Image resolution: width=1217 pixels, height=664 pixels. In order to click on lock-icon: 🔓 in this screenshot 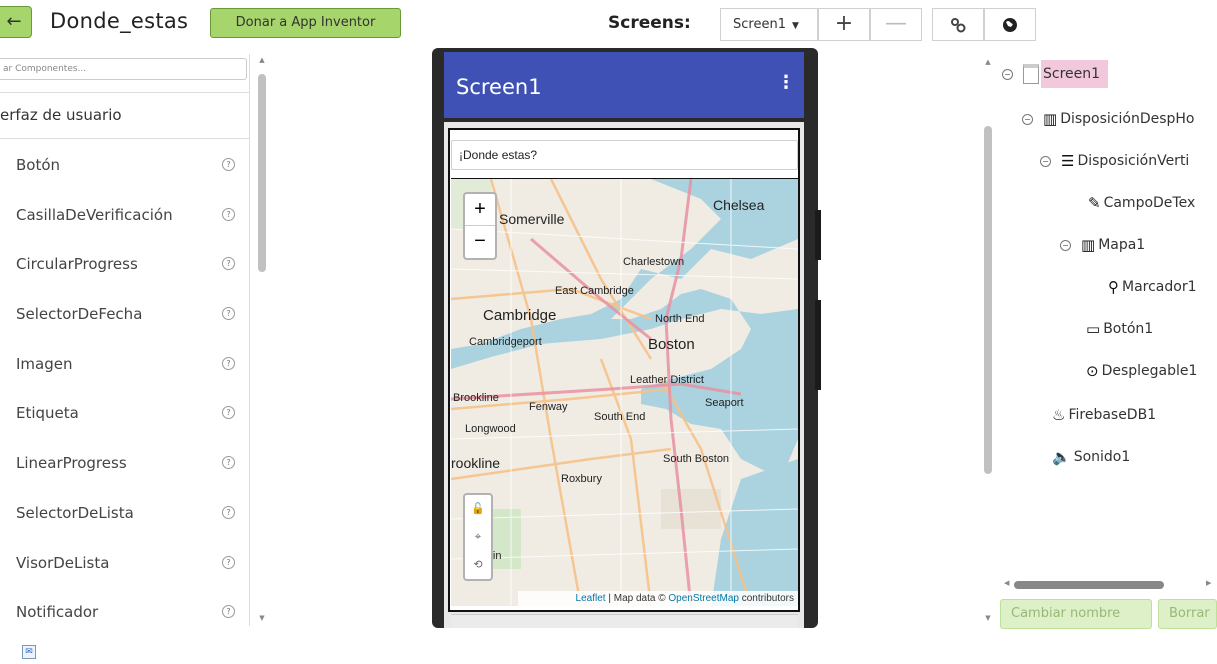, I will do `click(478, 509)`.